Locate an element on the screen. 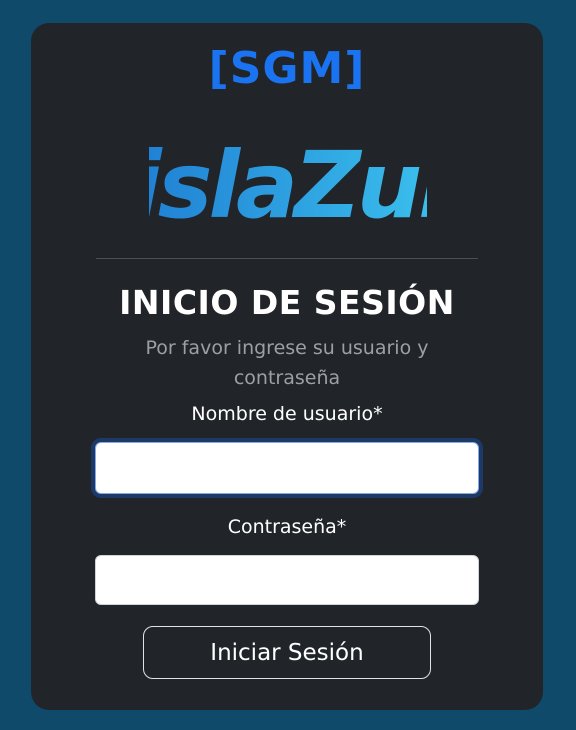 Image resolution: width=576 pixels, height=730 pixels. username-field is located at coordinates (287, 468).